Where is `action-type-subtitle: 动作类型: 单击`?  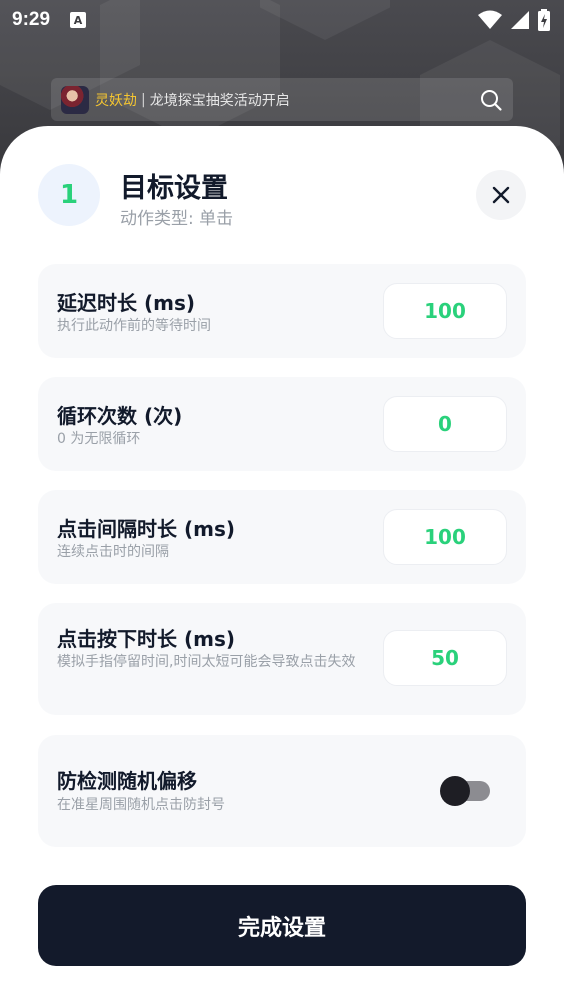
action-type-subtitle: 动作类型: 单击 is located at coordinates (177, 219).